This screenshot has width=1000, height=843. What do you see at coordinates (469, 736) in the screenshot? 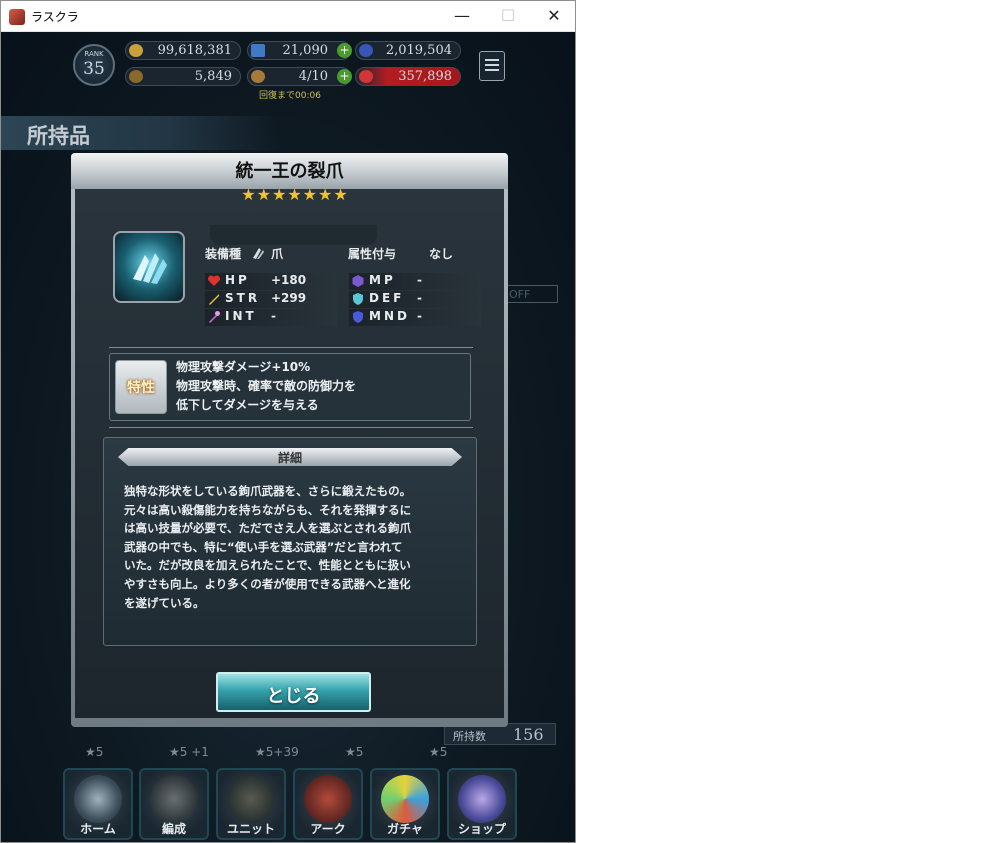
I see `owned-label: 所持数` at bounding box center [469, 736].